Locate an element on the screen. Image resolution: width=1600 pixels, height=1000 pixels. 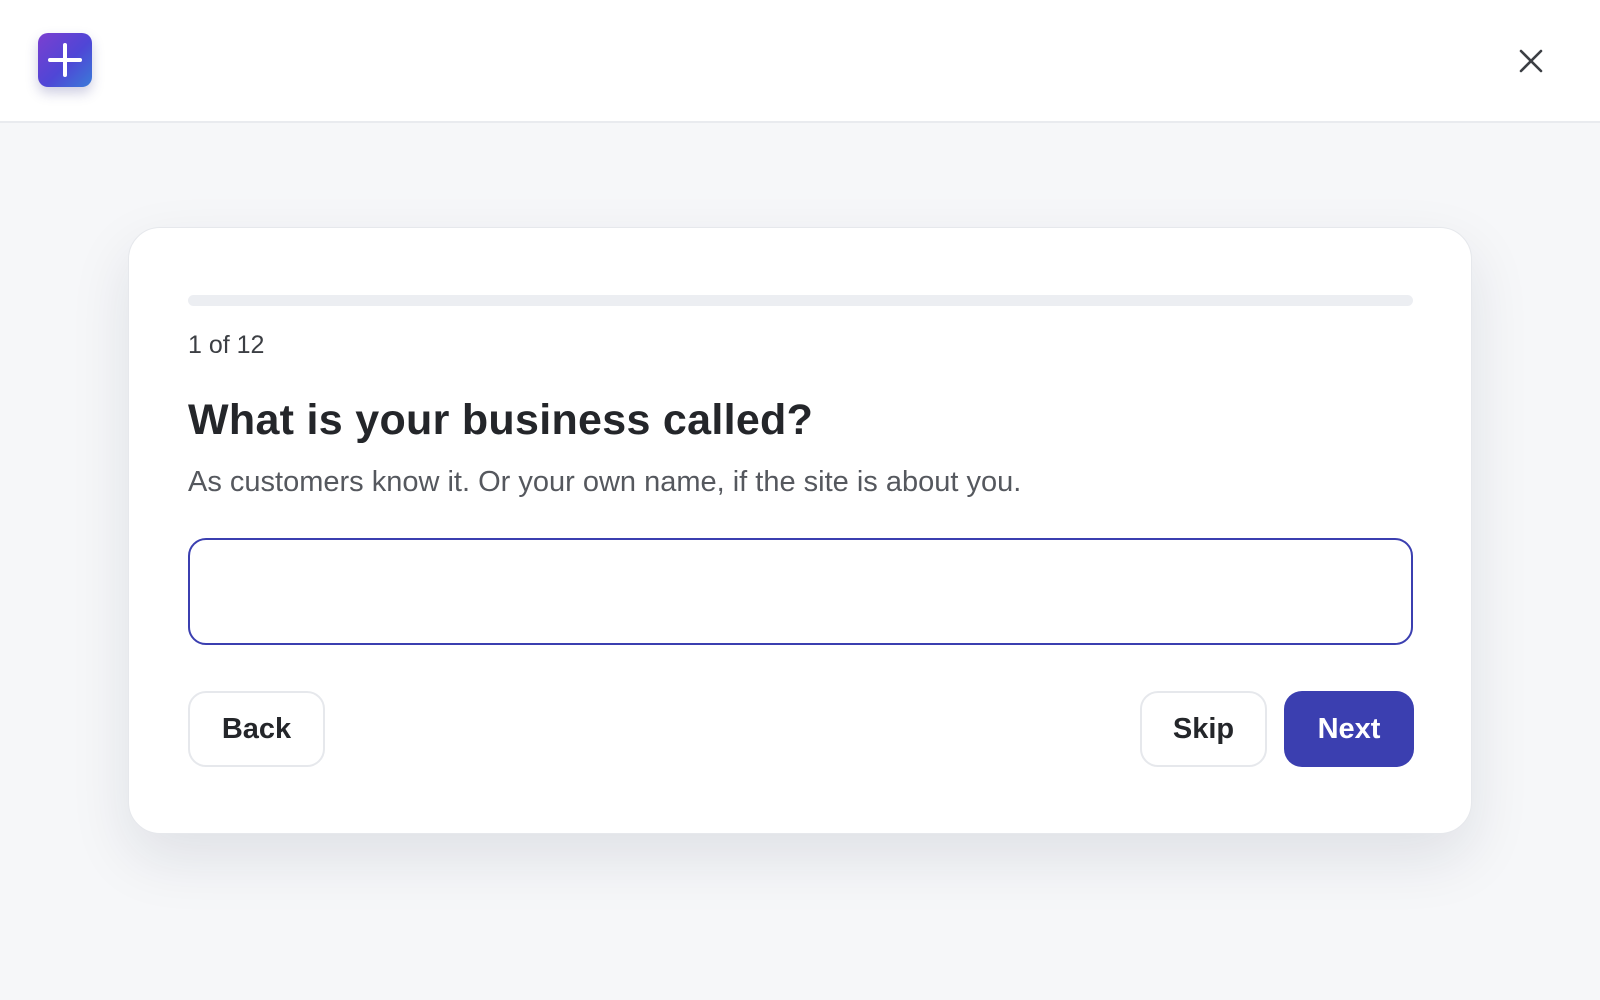
back-button: Back is located at coordinates (256, 729).